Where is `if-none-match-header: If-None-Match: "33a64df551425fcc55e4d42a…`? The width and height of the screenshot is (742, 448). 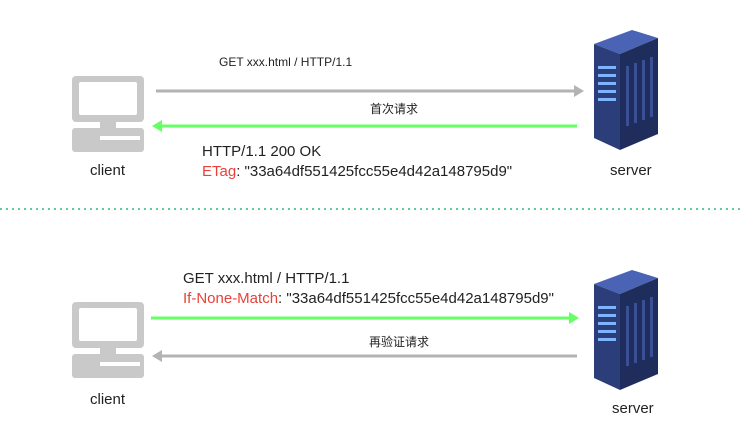 if-none-match-header: If-None-Match: "33a64df551425fcc55e4d42a… is located at coordinates (368, 298).